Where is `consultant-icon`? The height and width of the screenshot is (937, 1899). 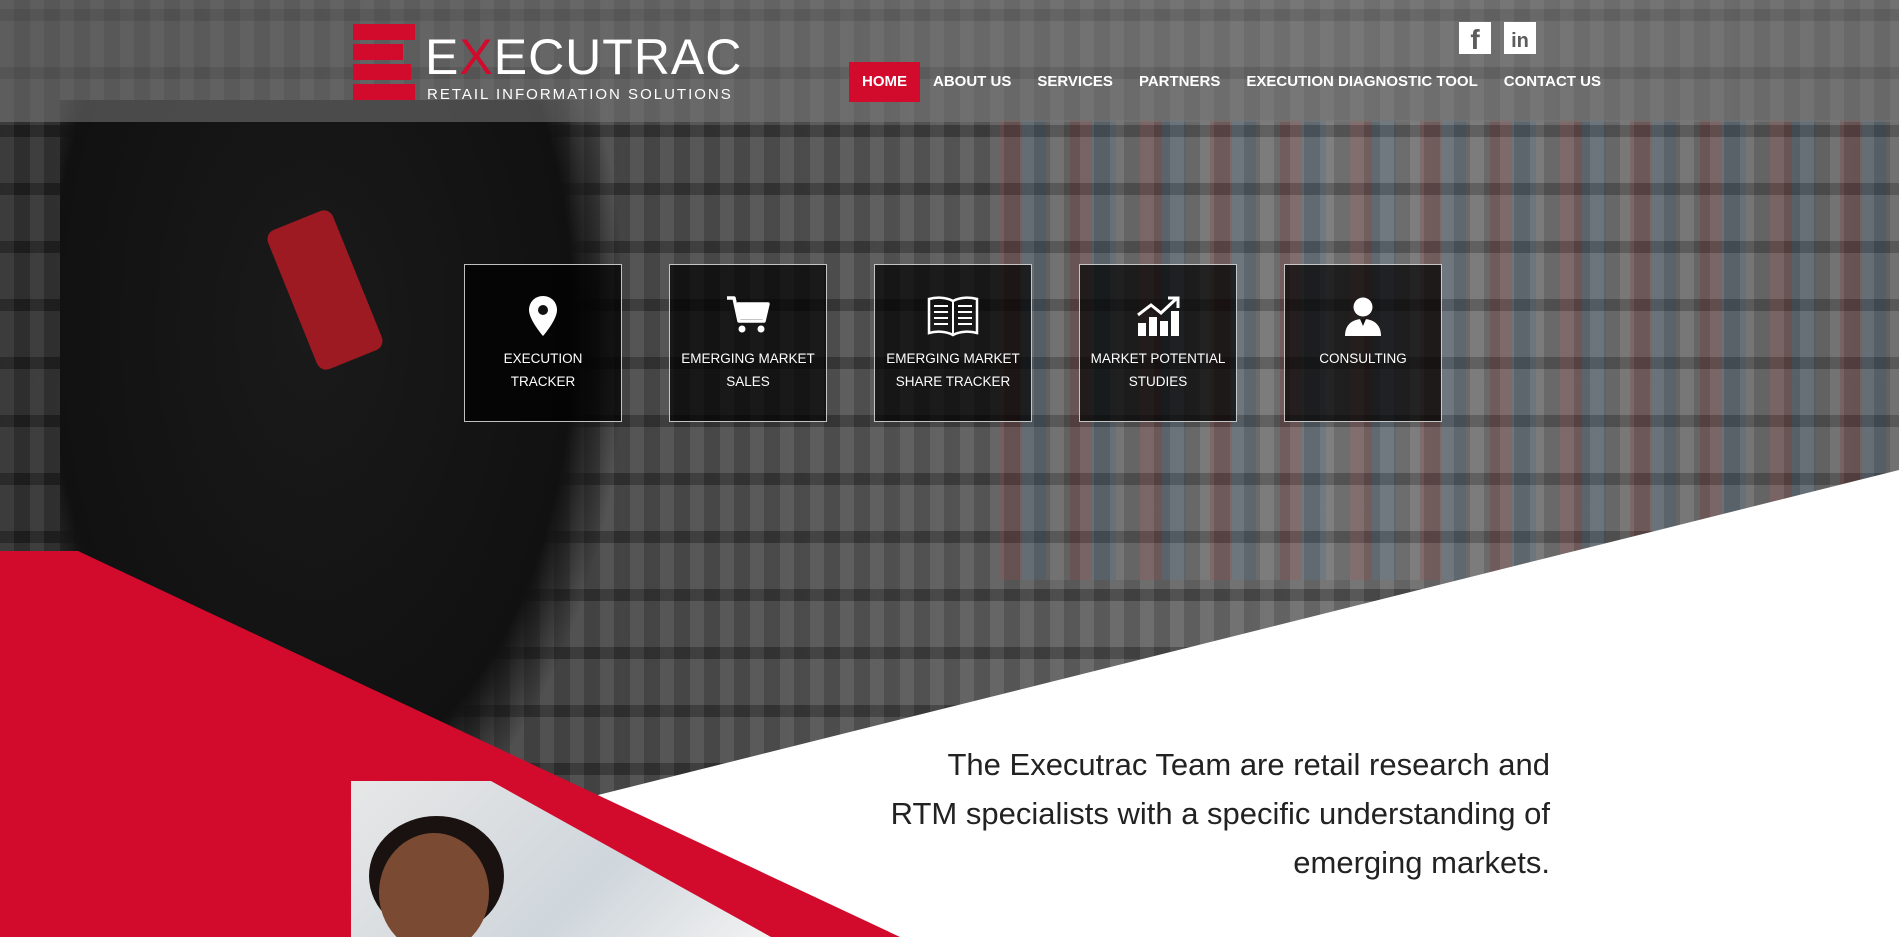 consultant-icon is located at coordinates (1363, 316).